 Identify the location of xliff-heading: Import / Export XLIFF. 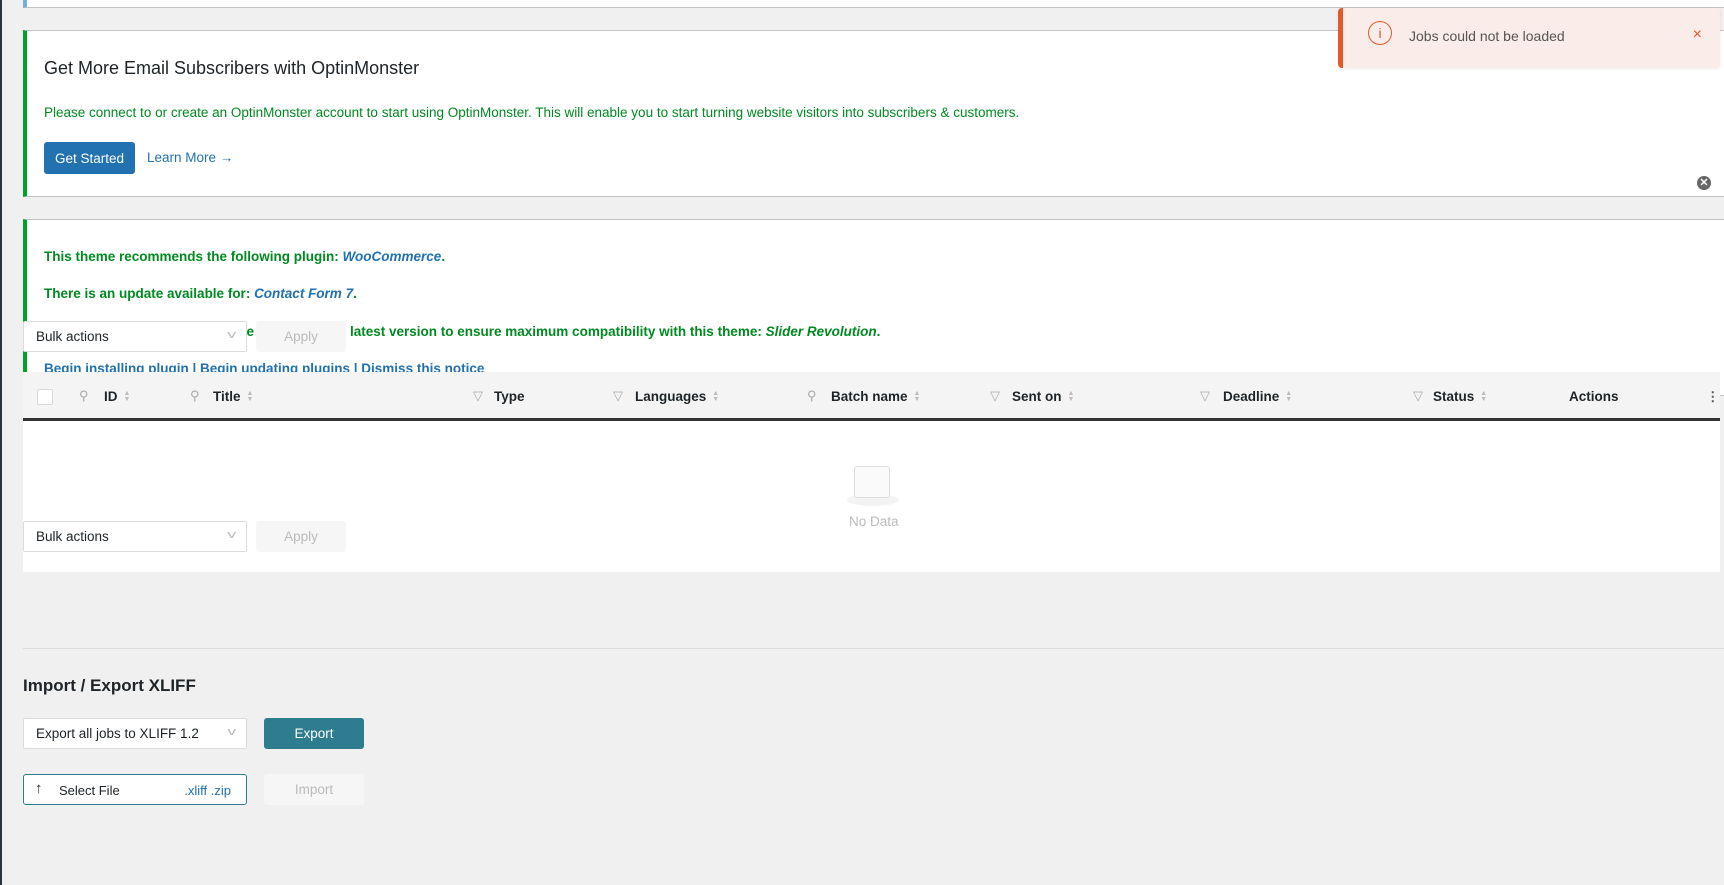
(109, 685).